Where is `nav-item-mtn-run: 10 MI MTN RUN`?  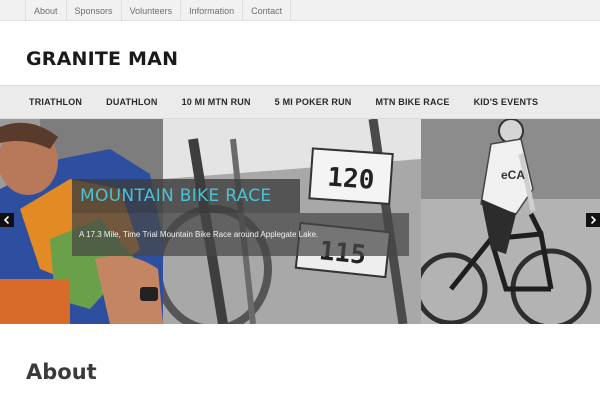 nav-item-mtn-run: 10 MI MTN RUN is located at coordinates (216, 102).